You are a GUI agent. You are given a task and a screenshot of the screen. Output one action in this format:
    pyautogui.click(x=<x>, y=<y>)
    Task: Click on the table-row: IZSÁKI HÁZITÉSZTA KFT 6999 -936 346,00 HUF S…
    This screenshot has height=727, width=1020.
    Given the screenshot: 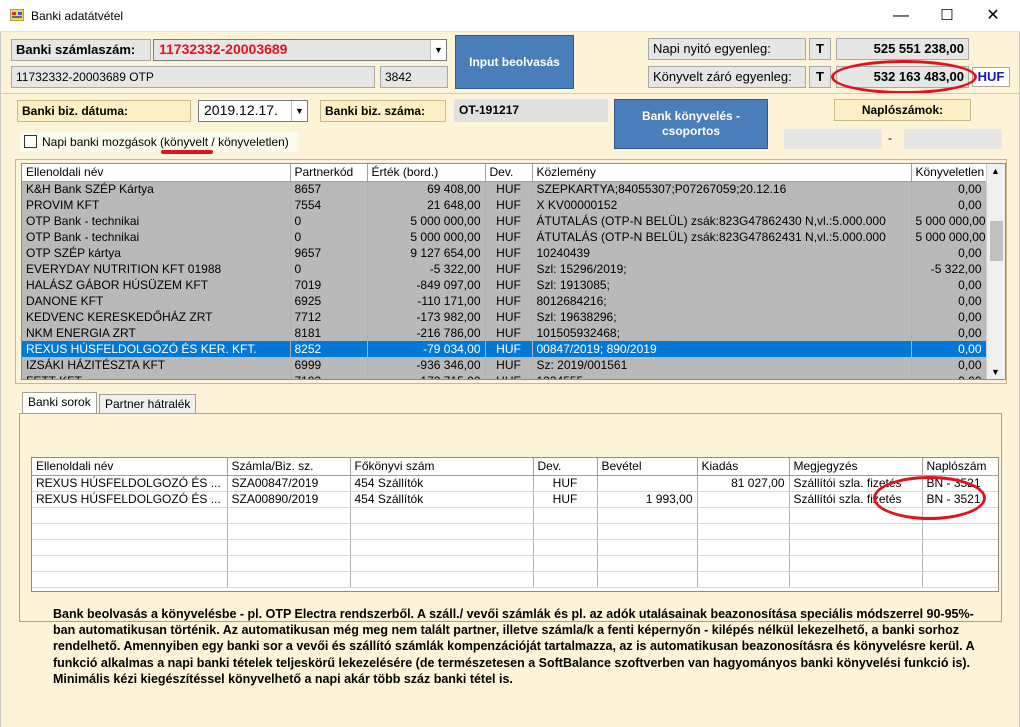 What is the action you would take?
    pyautogui.click(x=504, y=365)
    